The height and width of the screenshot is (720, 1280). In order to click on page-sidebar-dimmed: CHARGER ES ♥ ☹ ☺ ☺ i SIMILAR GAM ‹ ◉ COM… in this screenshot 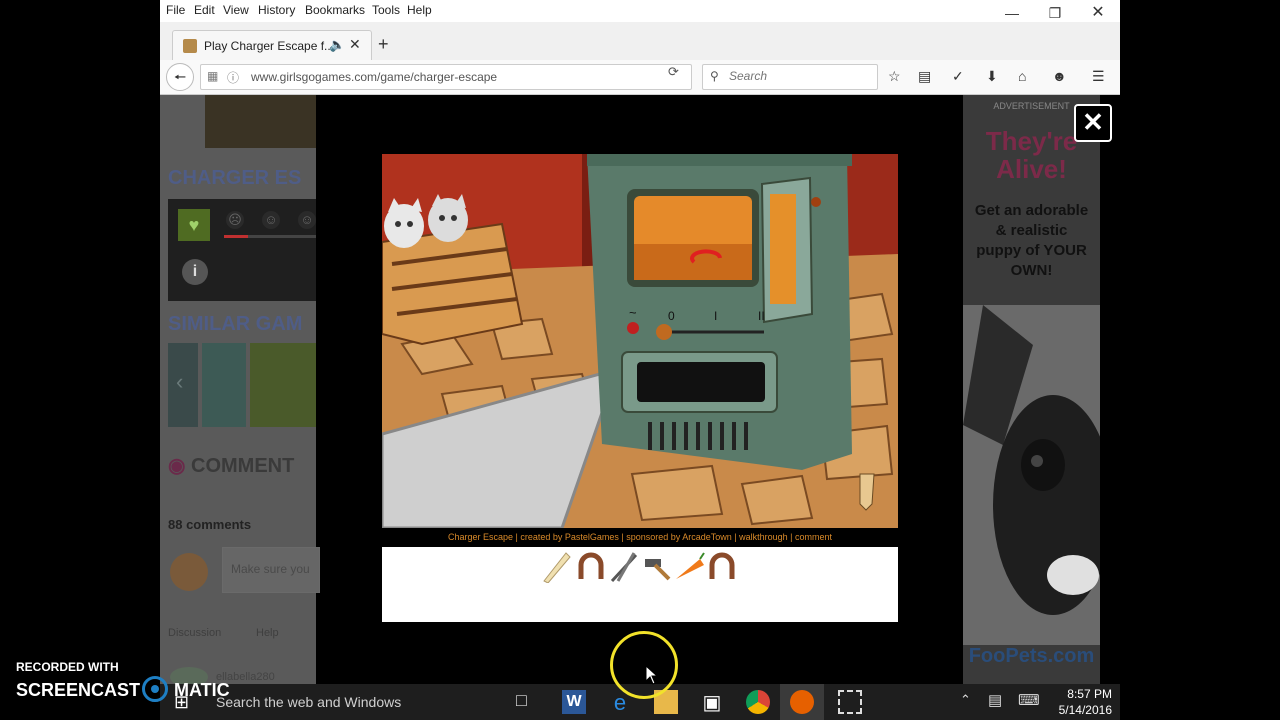, I will do `click(240, 389)`.